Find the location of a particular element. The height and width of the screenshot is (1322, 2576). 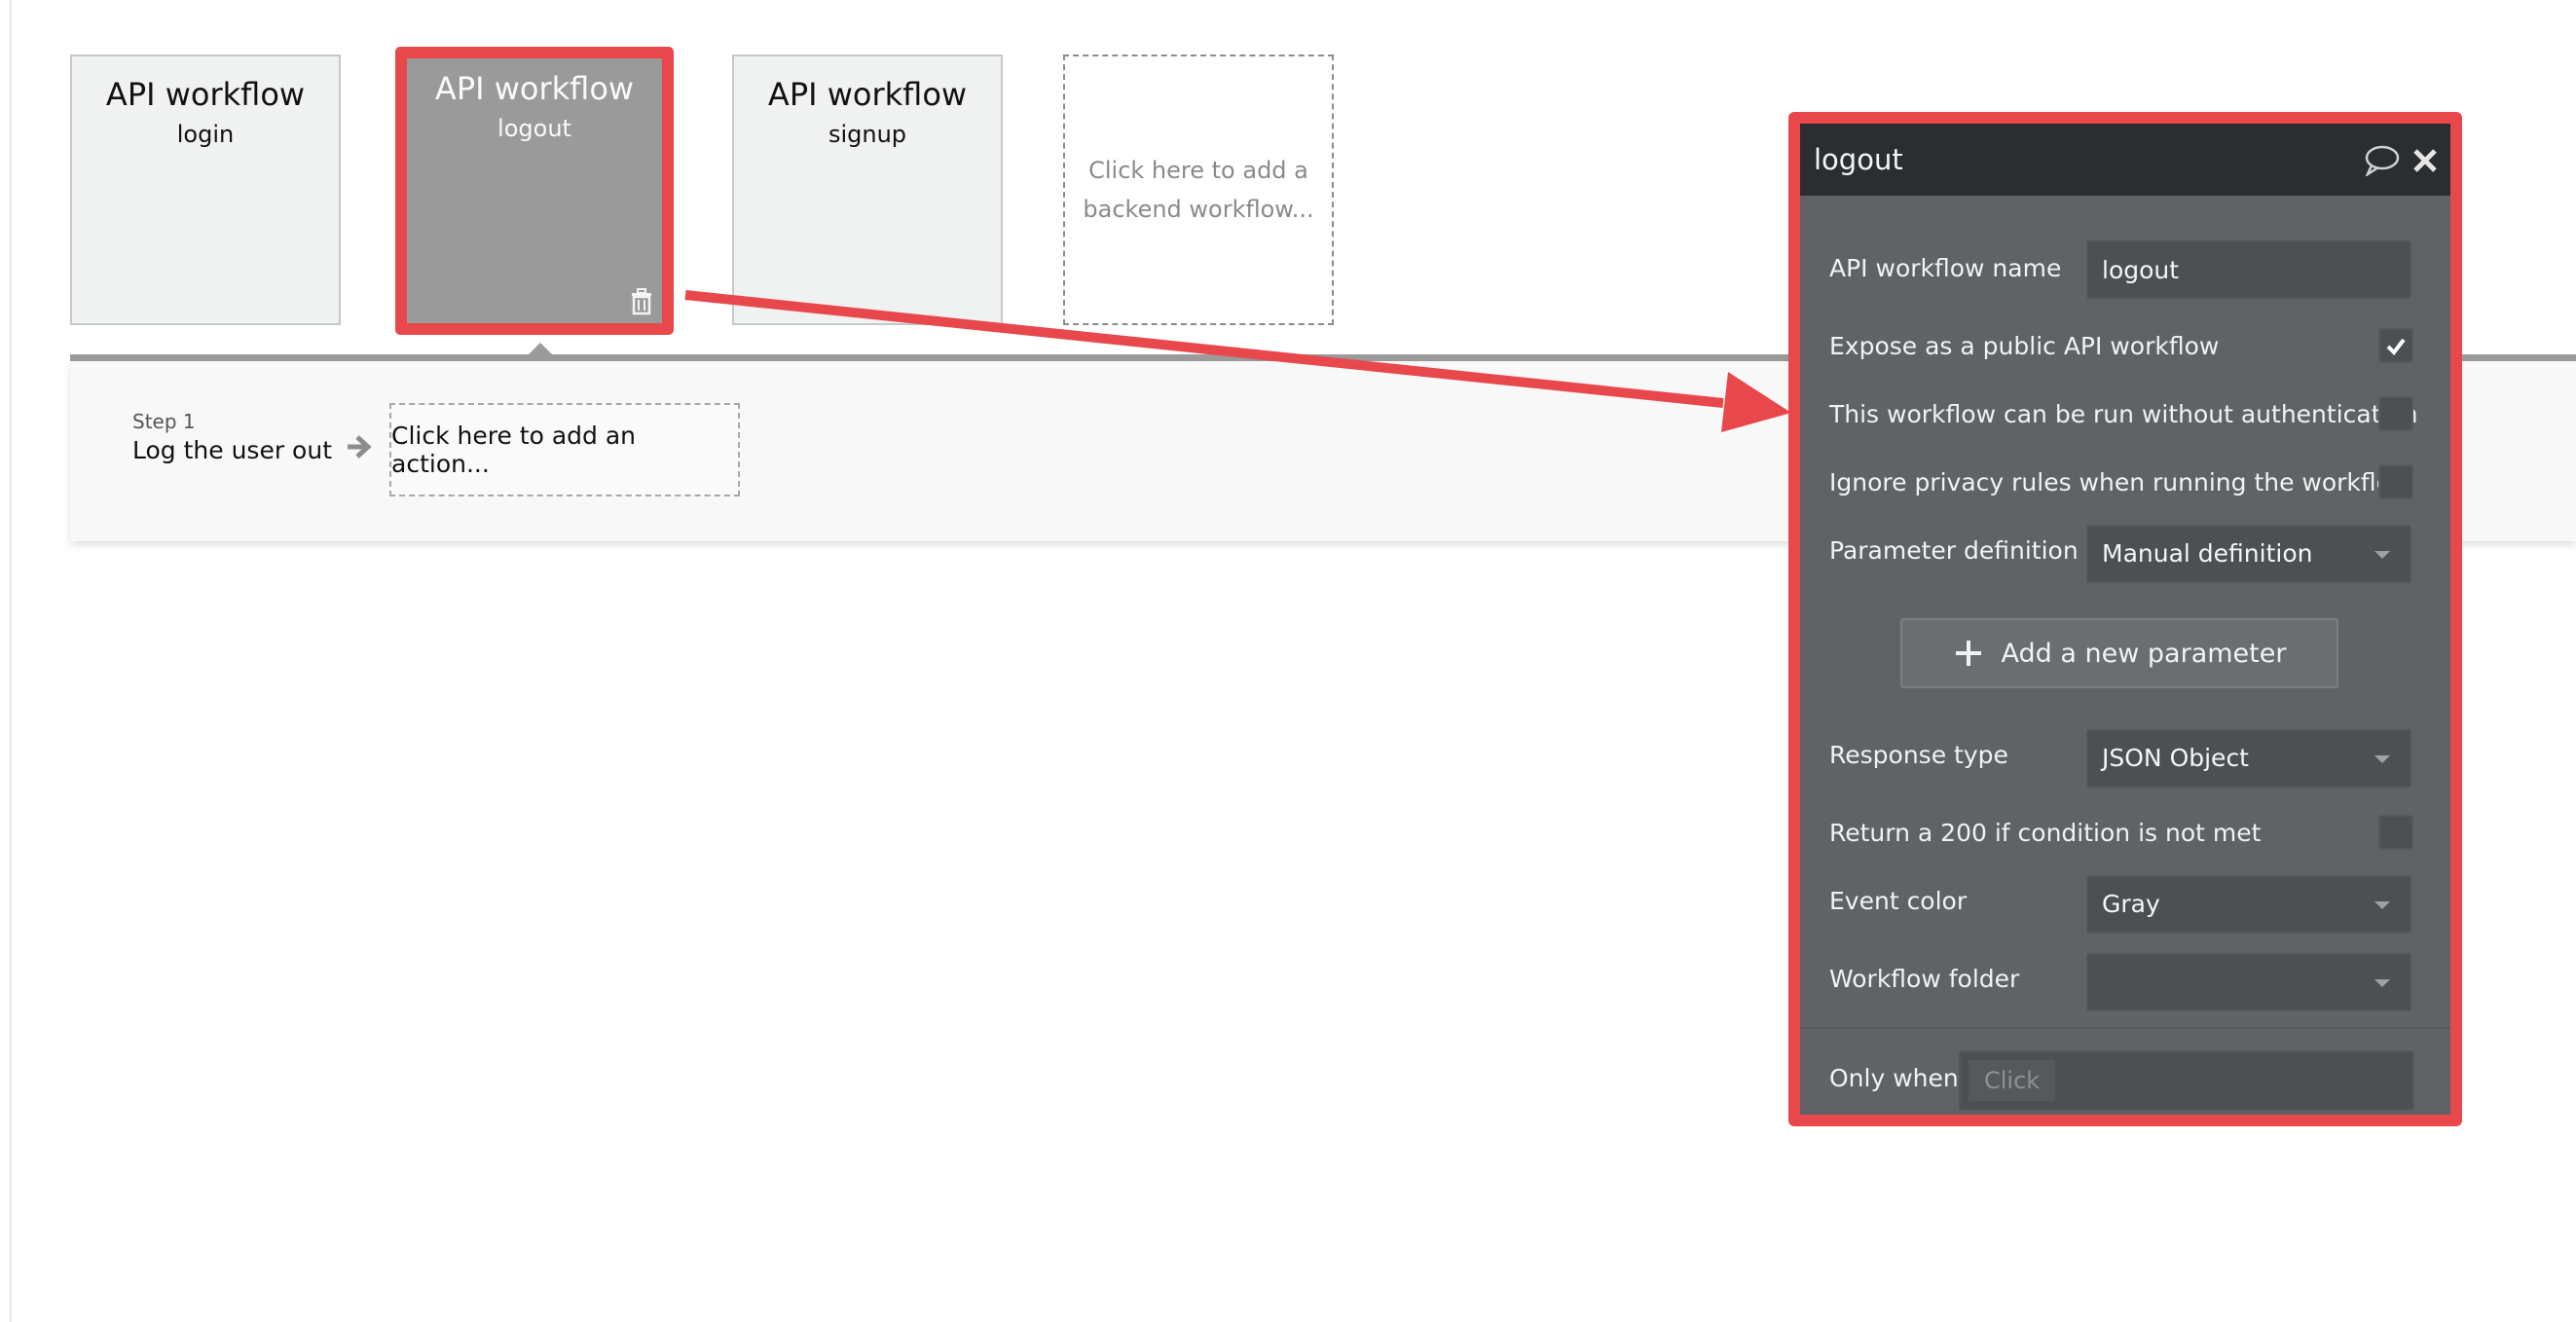

response-type-select: JSON Object is located at coordinates (2248, 758).